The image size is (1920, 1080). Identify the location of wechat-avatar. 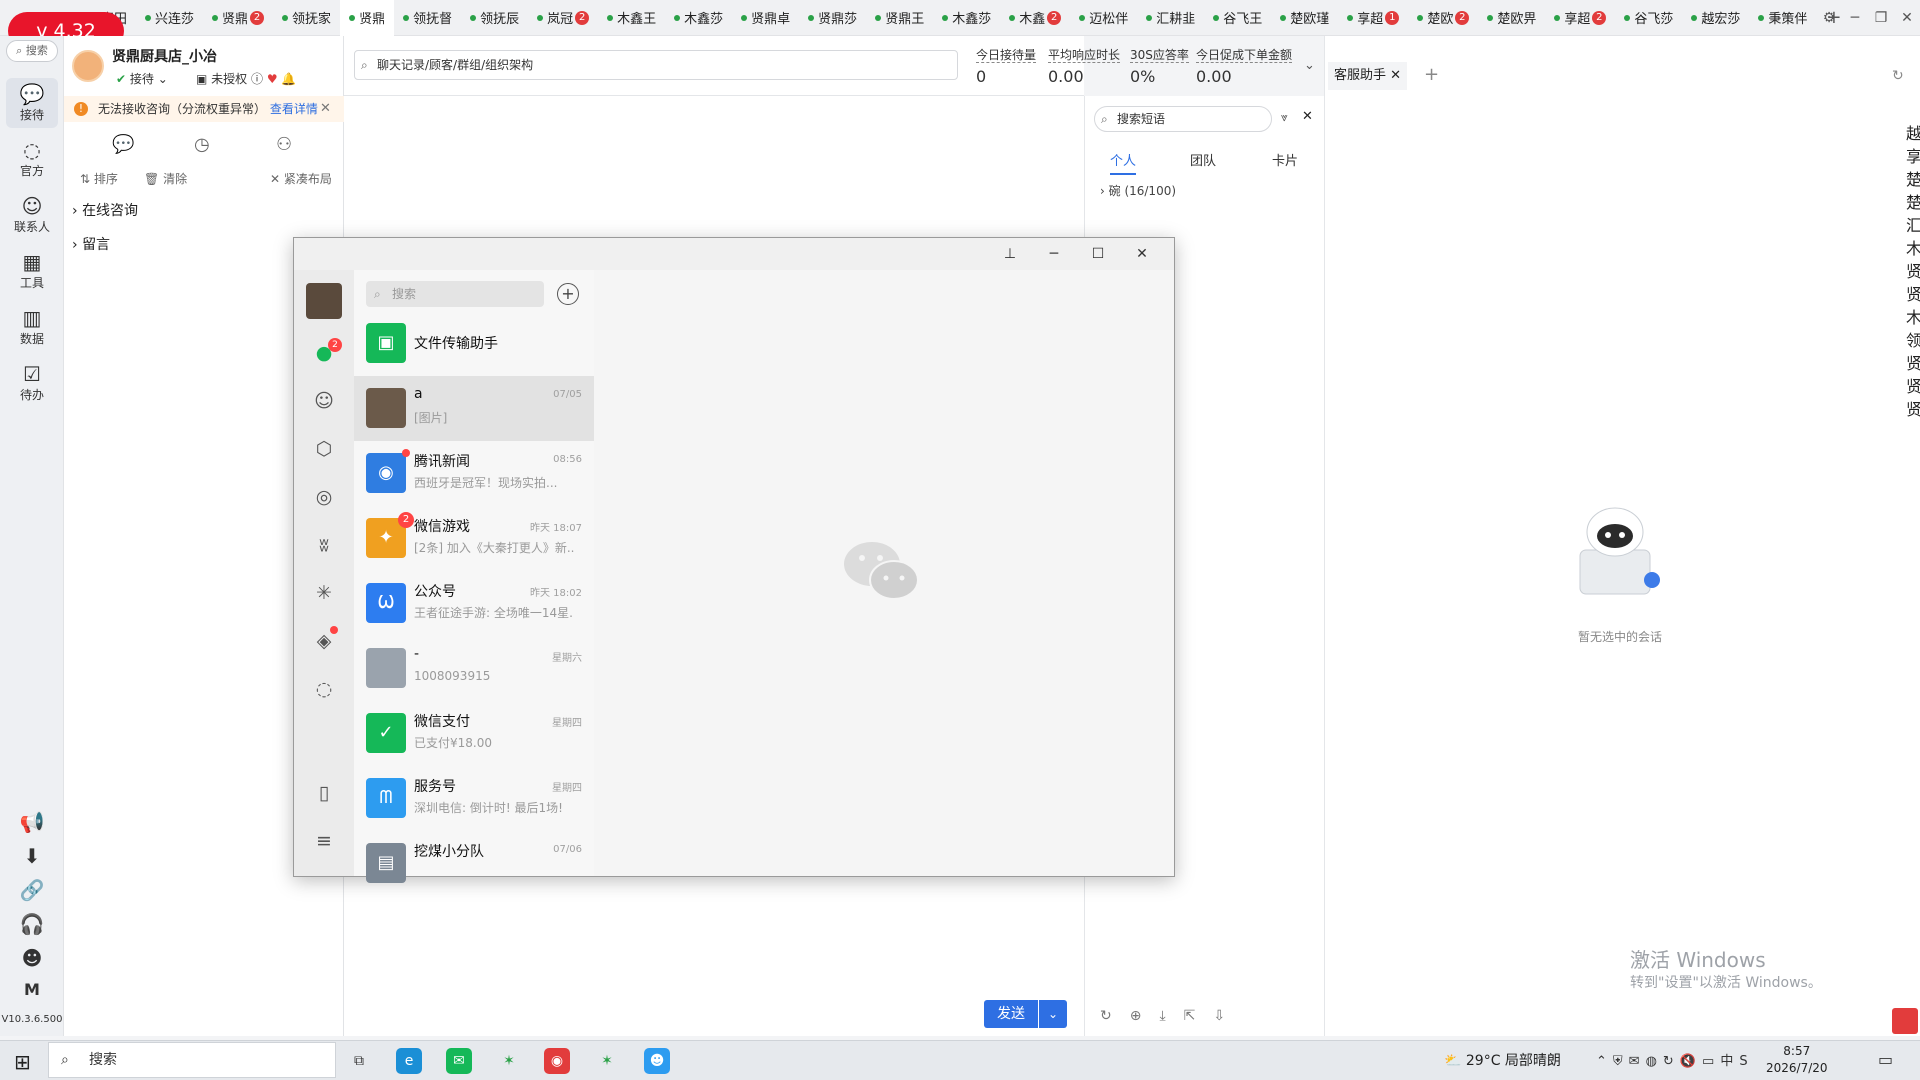
(324, 301).